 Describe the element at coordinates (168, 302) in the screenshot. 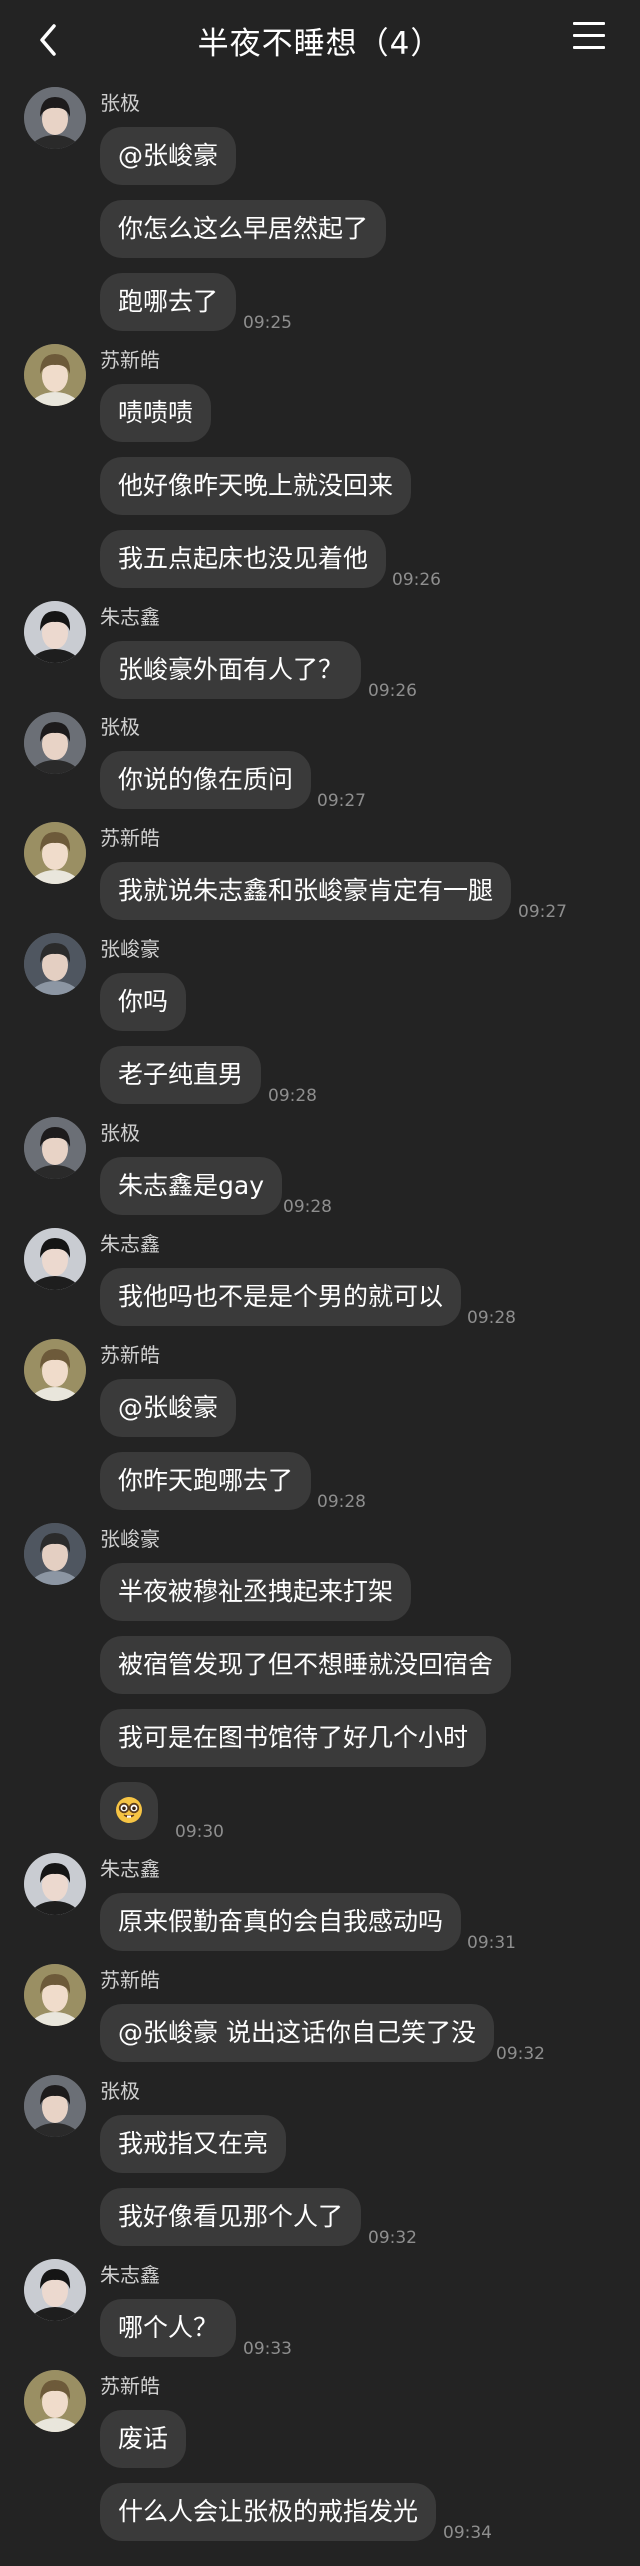

I see `message-bubble: 跑哪去了` at that location.